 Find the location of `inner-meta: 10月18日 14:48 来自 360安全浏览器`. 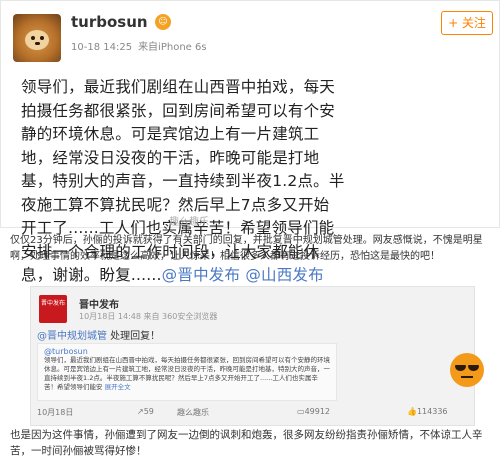

inner-meta: 10月18日 14:48 来自 360安全浏览器 is located at coordinates (148, 316).